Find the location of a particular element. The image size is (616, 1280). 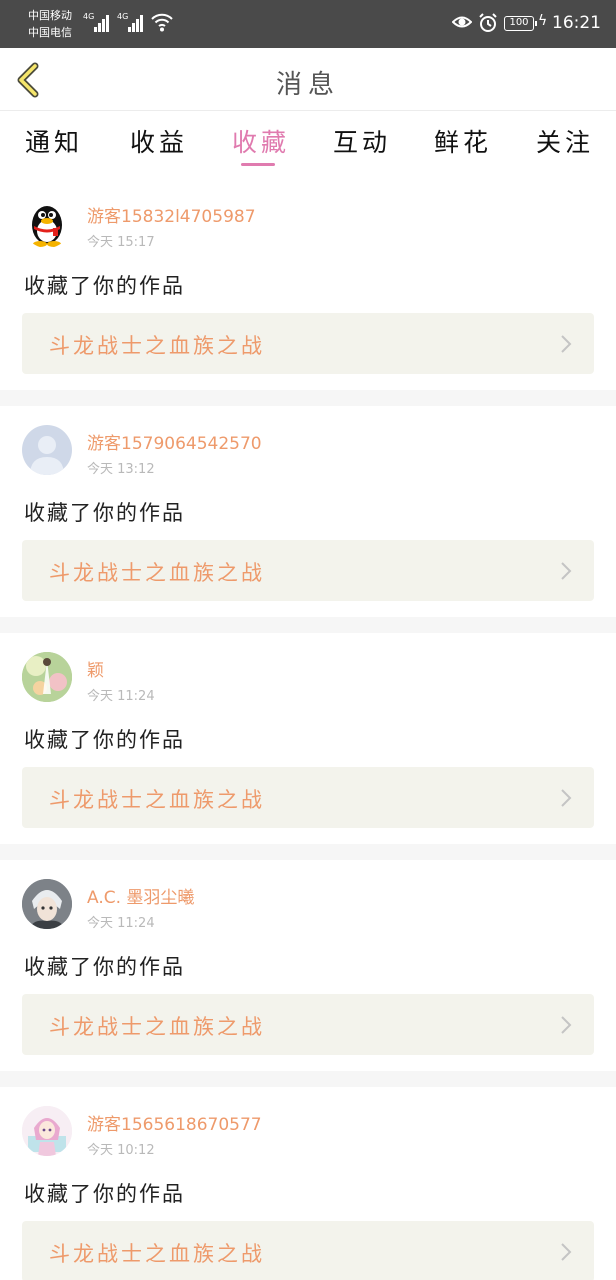

anime-avatar is located at coordinates (47, 904).